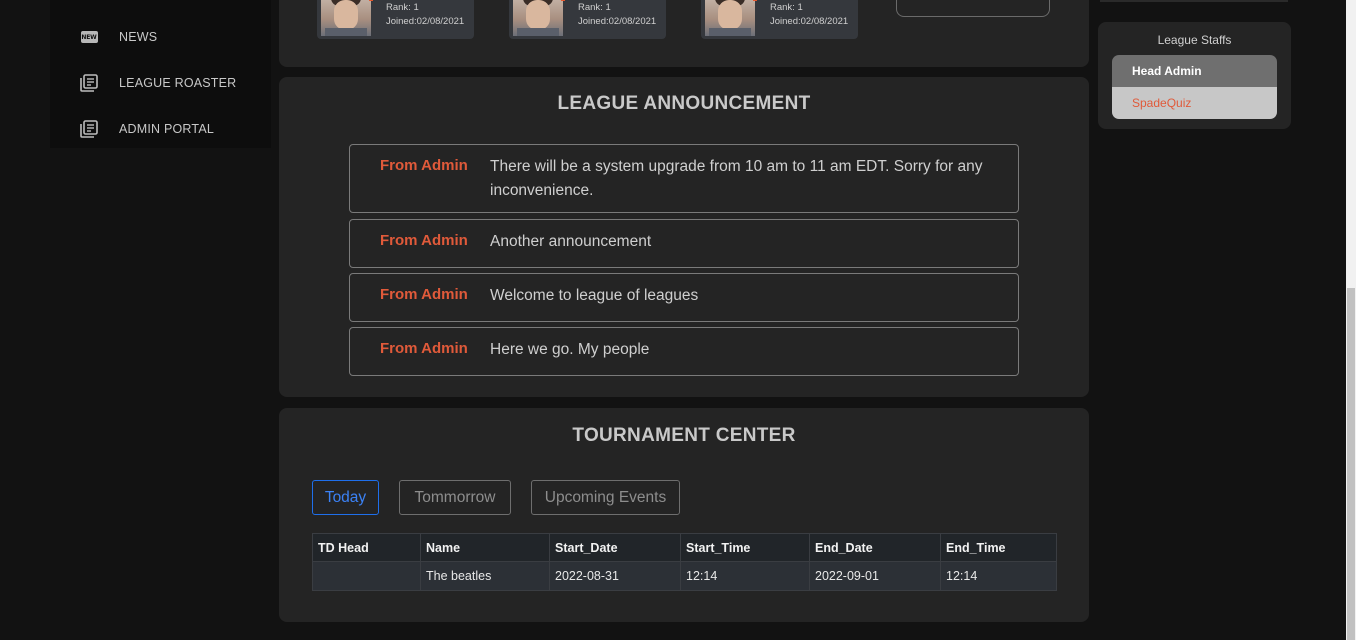  Describe the element at coordinates (1351, 464) in the screenshot. I see `scrollbar-thumb` at that location.